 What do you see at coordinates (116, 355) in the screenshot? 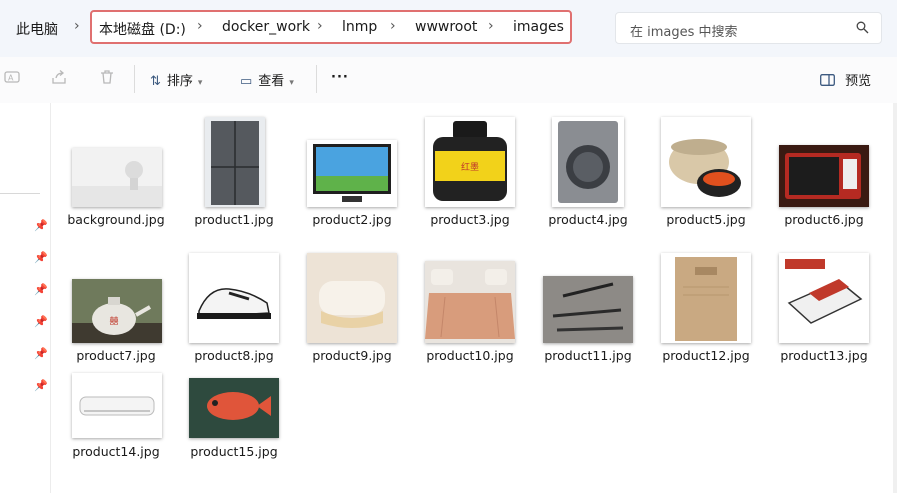
I see `file-name: product7.jpg` at bounding box center [116, 355].